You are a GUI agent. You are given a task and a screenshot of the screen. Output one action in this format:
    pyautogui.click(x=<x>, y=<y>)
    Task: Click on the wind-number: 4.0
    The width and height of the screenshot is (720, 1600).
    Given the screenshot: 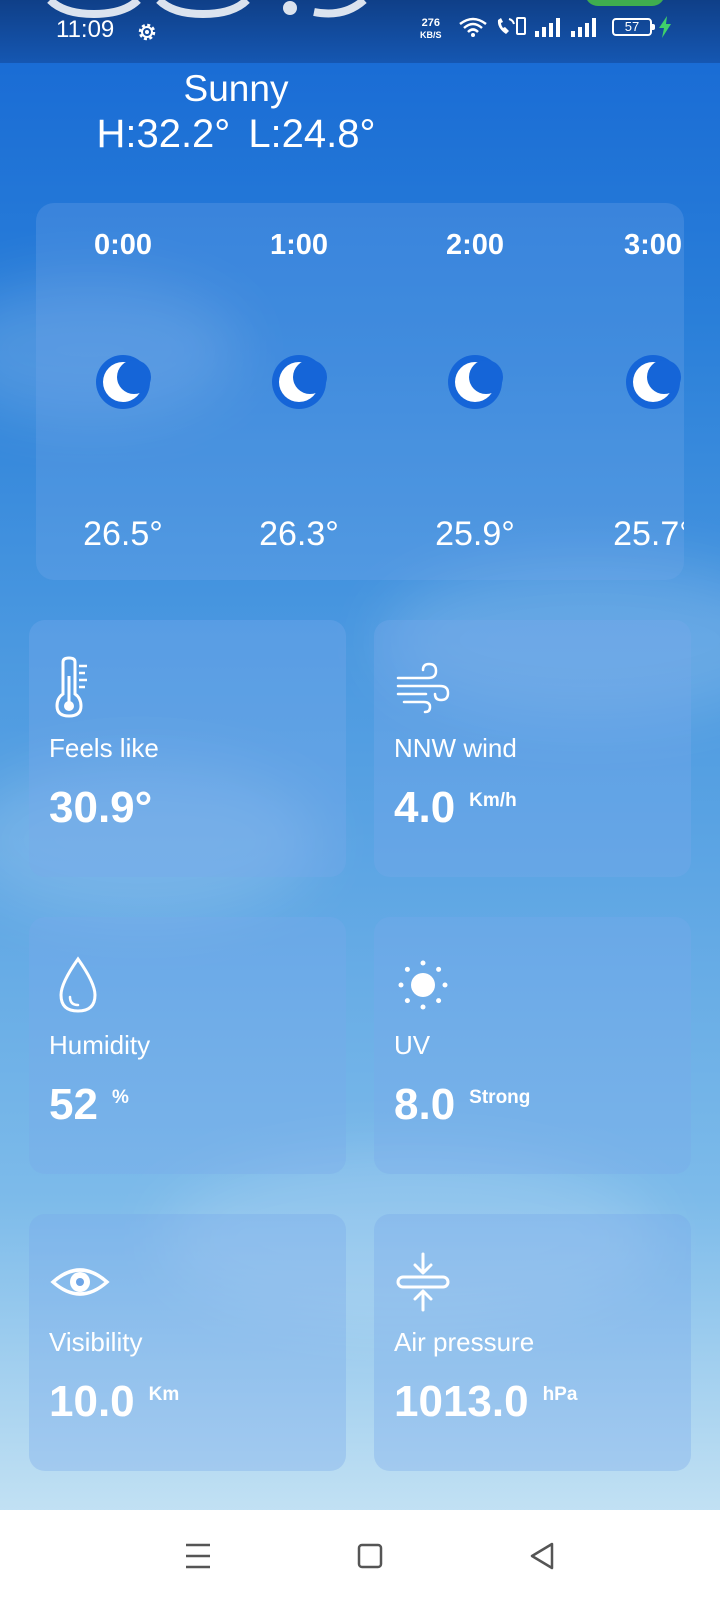 What is the action you would take?
    pyautogui.click(x=425, y=807)
    